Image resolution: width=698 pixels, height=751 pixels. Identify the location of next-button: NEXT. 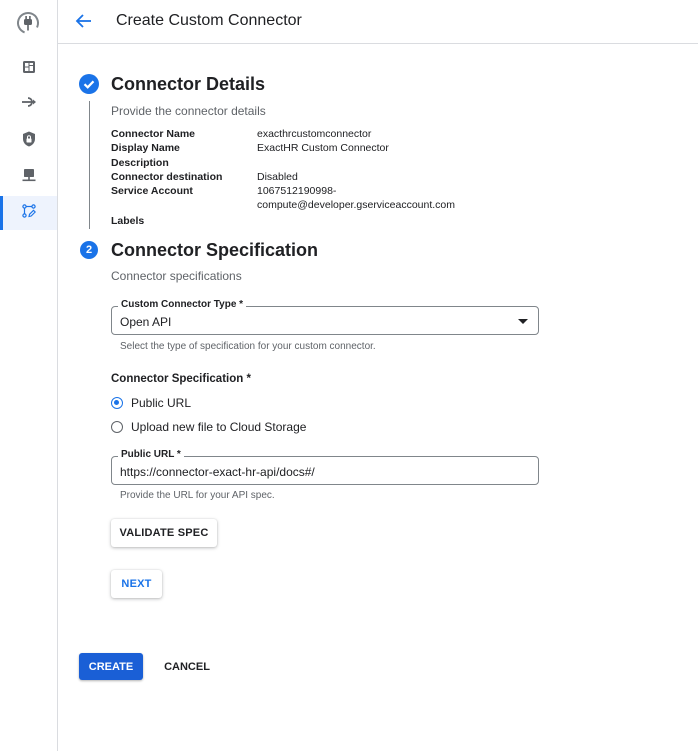
(136, 584).